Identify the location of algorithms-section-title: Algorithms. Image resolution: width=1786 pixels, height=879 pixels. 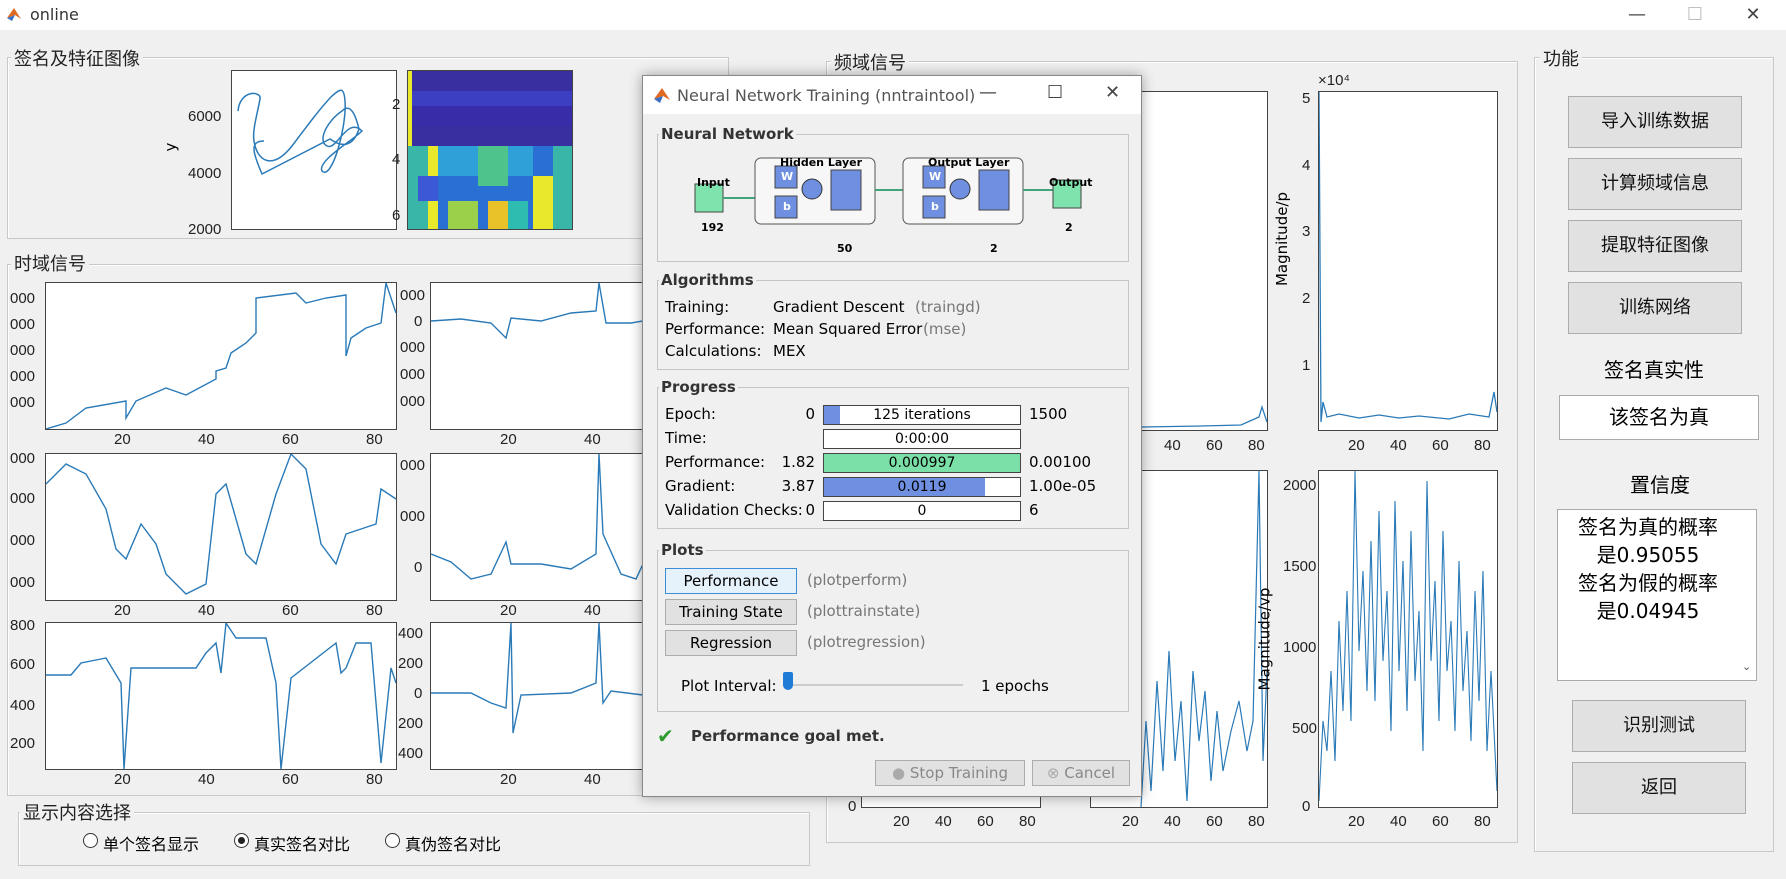
(707, 280).